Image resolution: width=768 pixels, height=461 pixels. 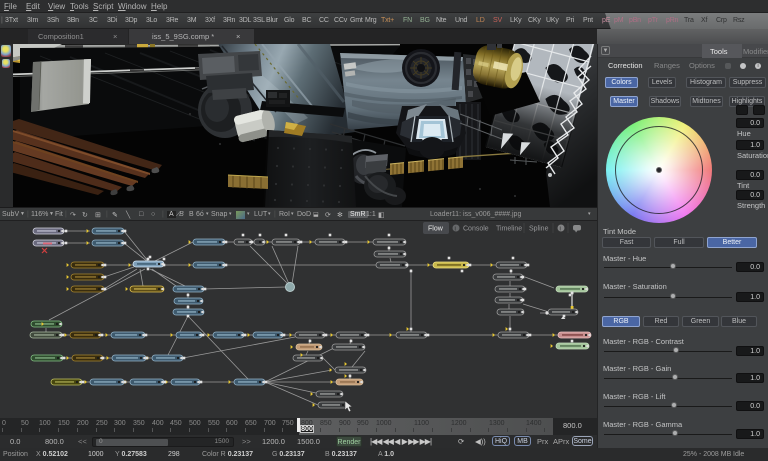 What do you see at coordinates (476, 229) in the screenshot?
I see `svg-text: Console` at bounding box center [476, 229].